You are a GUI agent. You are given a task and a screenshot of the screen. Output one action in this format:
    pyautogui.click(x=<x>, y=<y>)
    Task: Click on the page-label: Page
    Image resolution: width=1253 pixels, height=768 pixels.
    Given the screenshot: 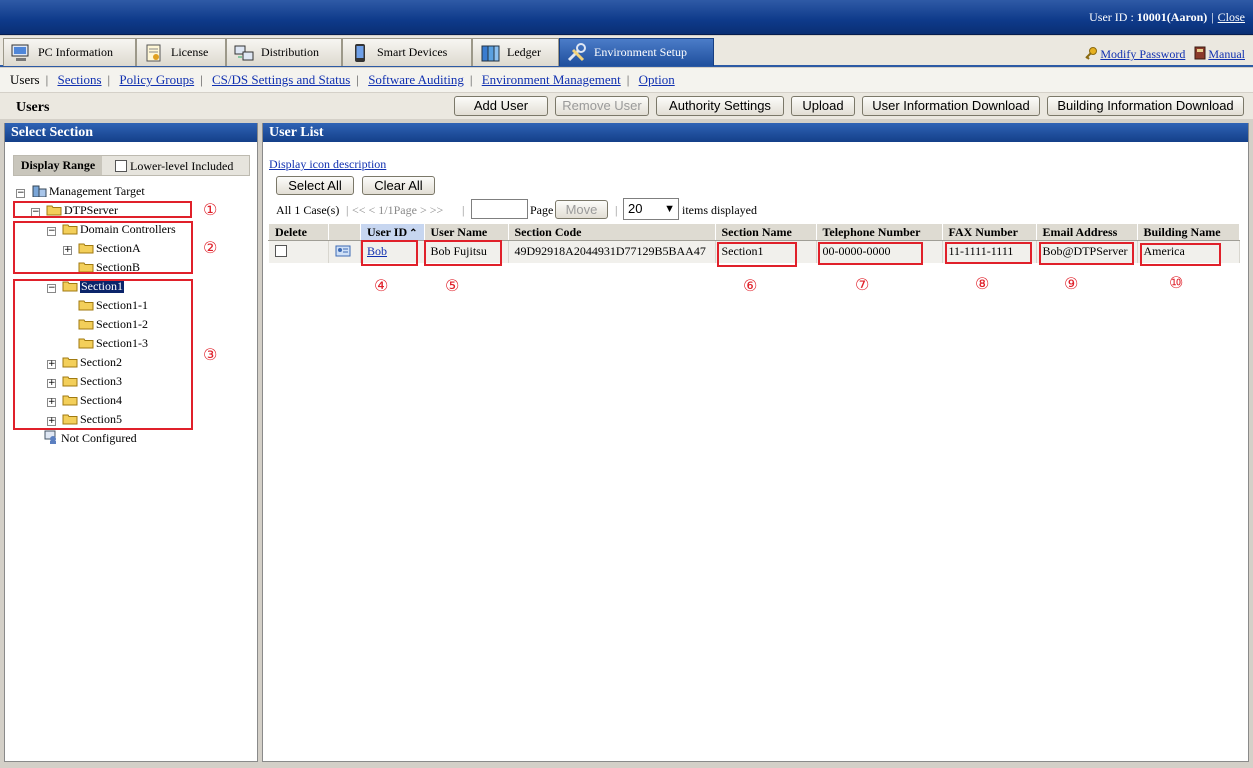 What is the action you would take?
    pyautogui.click(x=542, y=210)
    